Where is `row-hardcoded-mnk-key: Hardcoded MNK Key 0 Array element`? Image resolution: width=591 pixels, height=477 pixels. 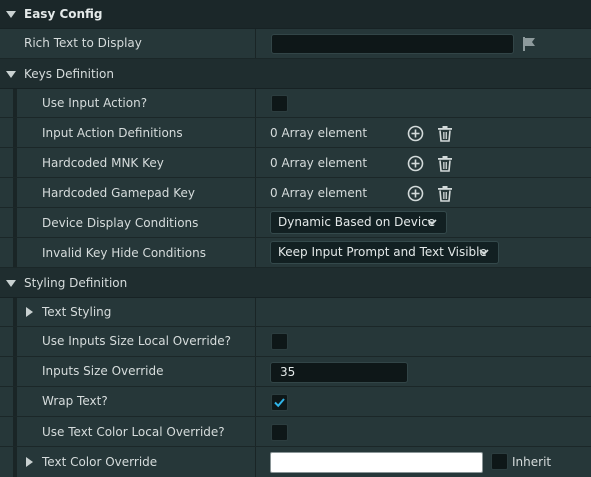
row-hardcoded-mnk-key: Hardcoded MNK Key 0 Array element is located at coordinates (295, 163).